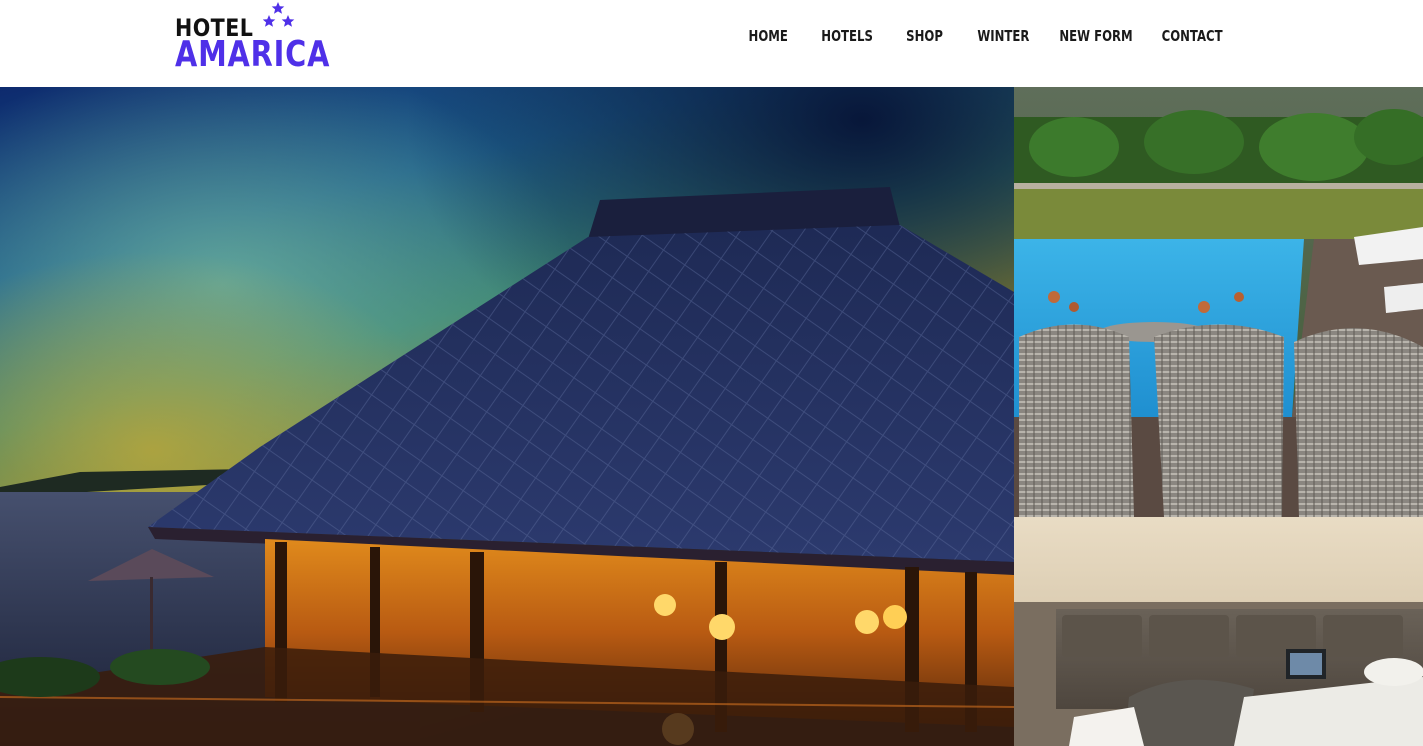 Image resolution: width=1423 pixels, height=746 pixels. I want to click on hero-side-bottom-image, so click(1218, 631).